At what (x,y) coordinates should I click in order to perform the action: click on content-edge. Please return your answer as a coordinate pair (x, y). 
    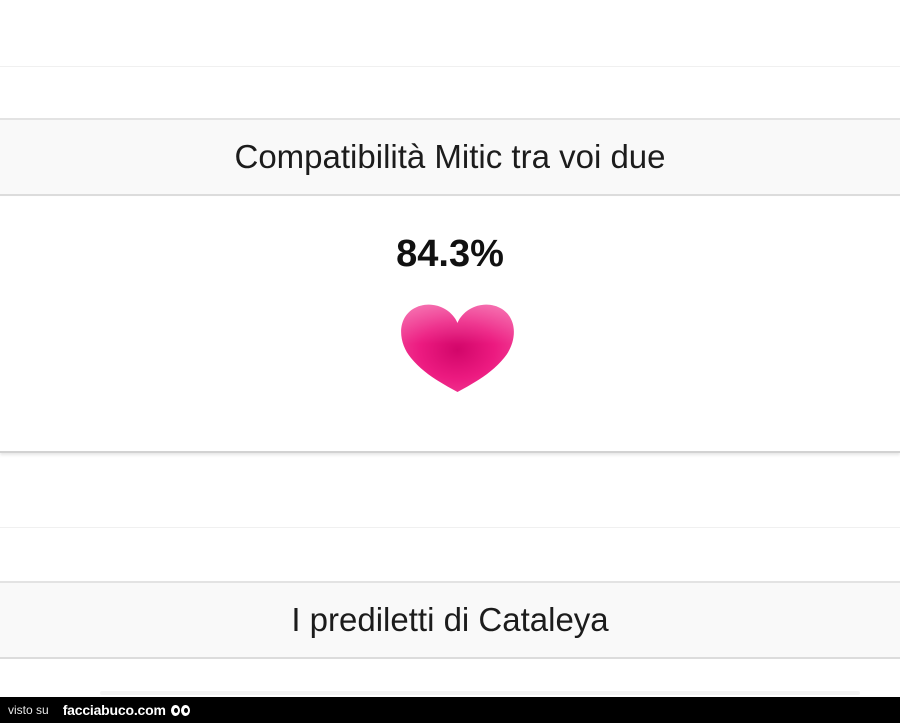
    Looking at the image, I should click on (480, 693).